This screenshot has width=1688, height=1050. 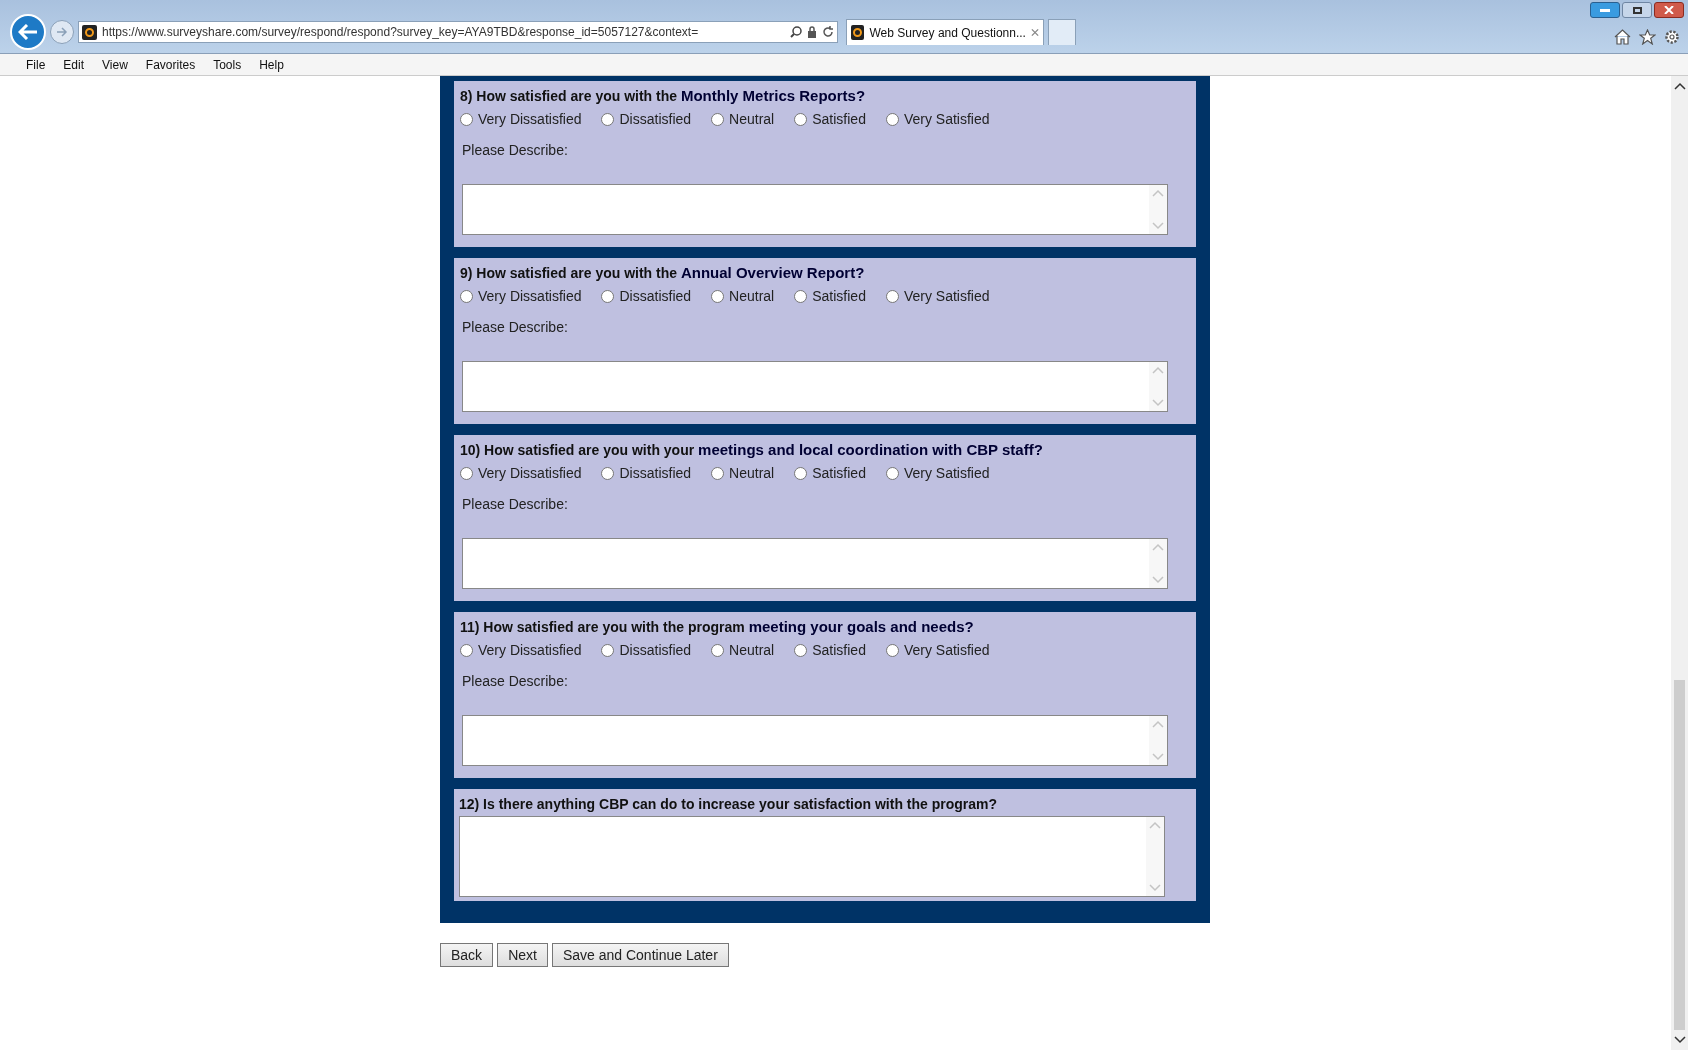 I want to click on back-button, so click(x=28, y=32).